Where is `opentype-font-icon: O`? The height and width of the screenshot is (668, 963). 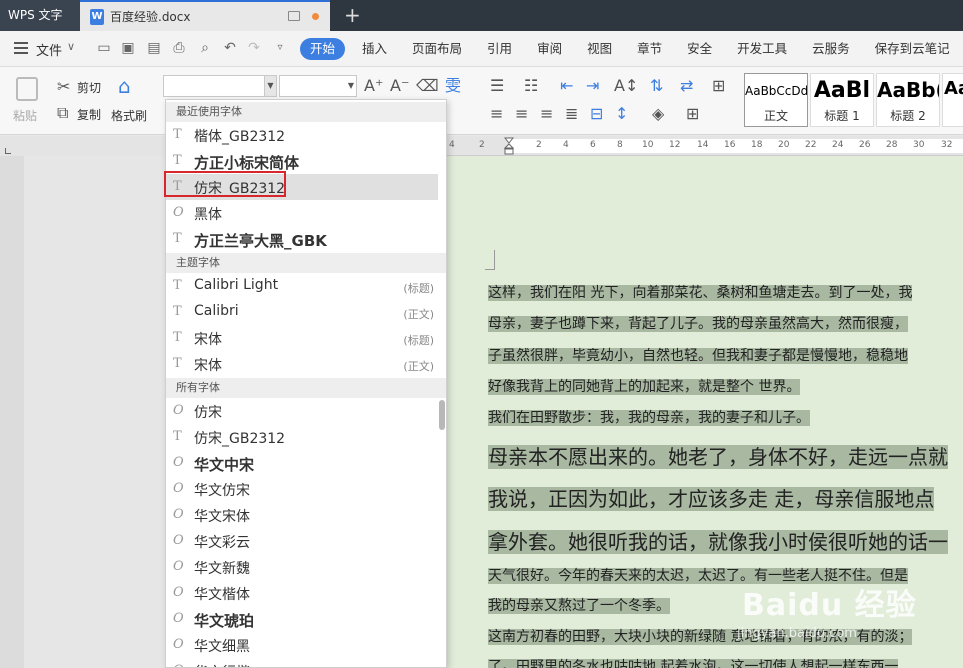
opentype-font-icon: O is located at coordinates (178, 488).